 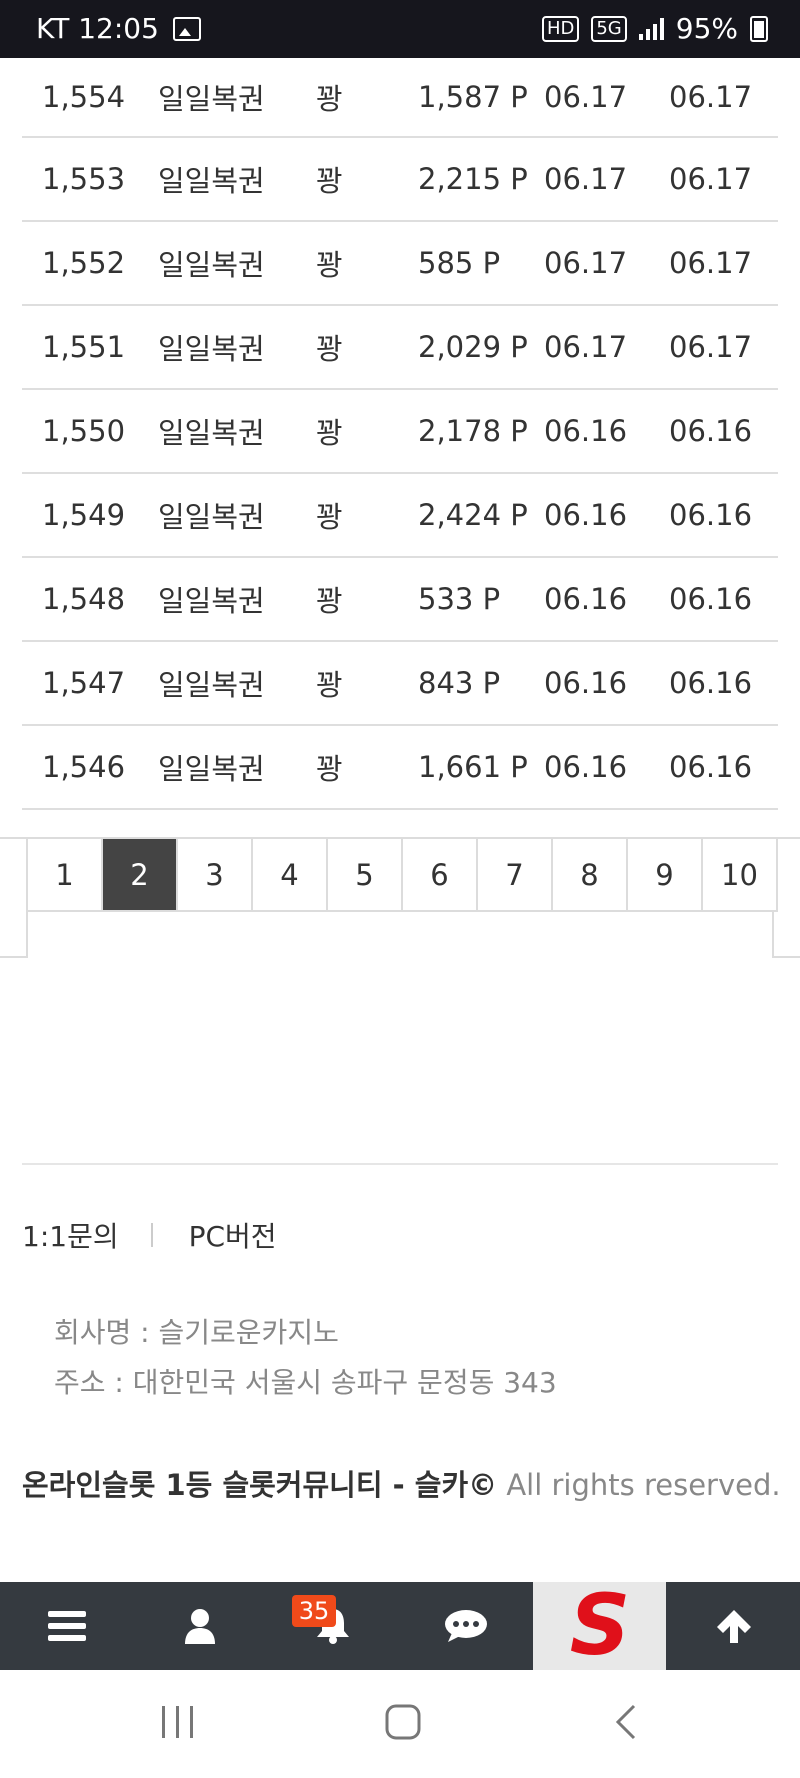 I want to click on page-button-1: 1, so click(x=64, y=875).